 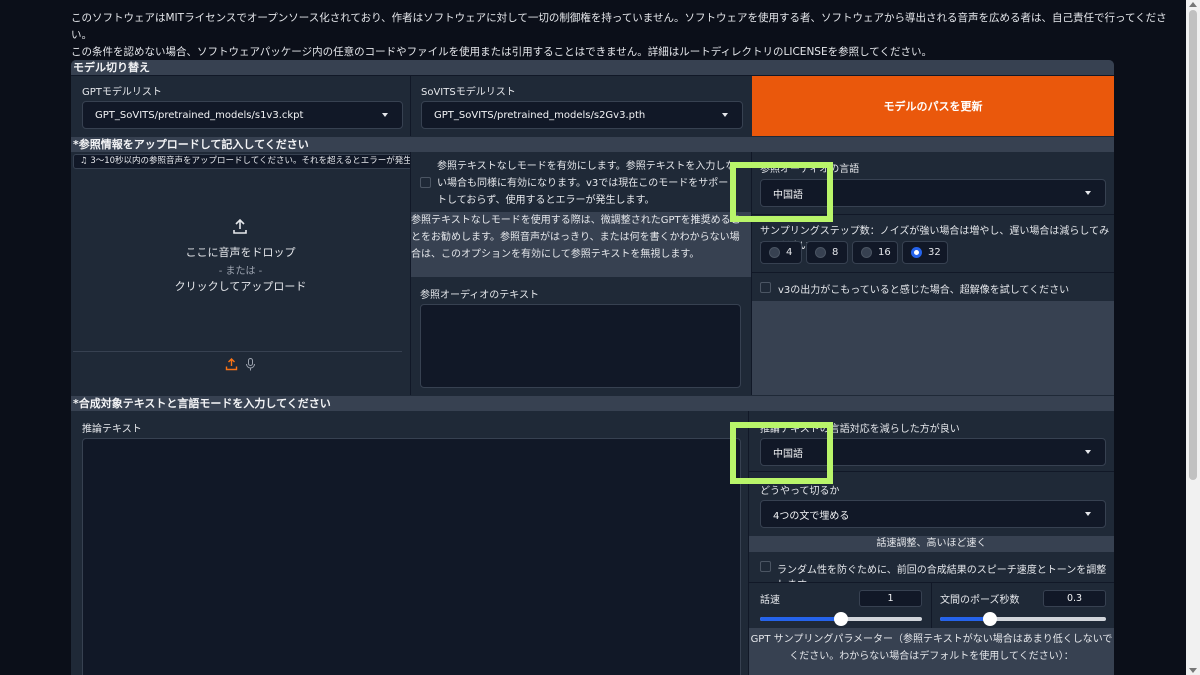 I want to click on speed-label: 話速, so click(x=770, y=600).